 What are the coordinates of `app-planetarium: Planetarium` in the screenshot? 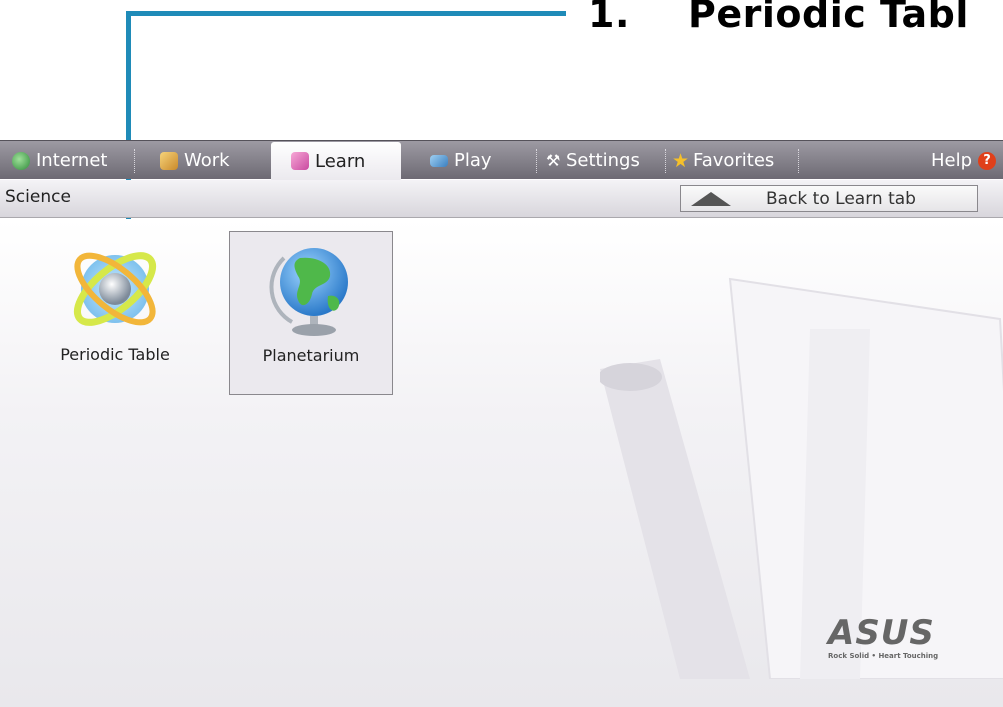 It's located at (311, 313).